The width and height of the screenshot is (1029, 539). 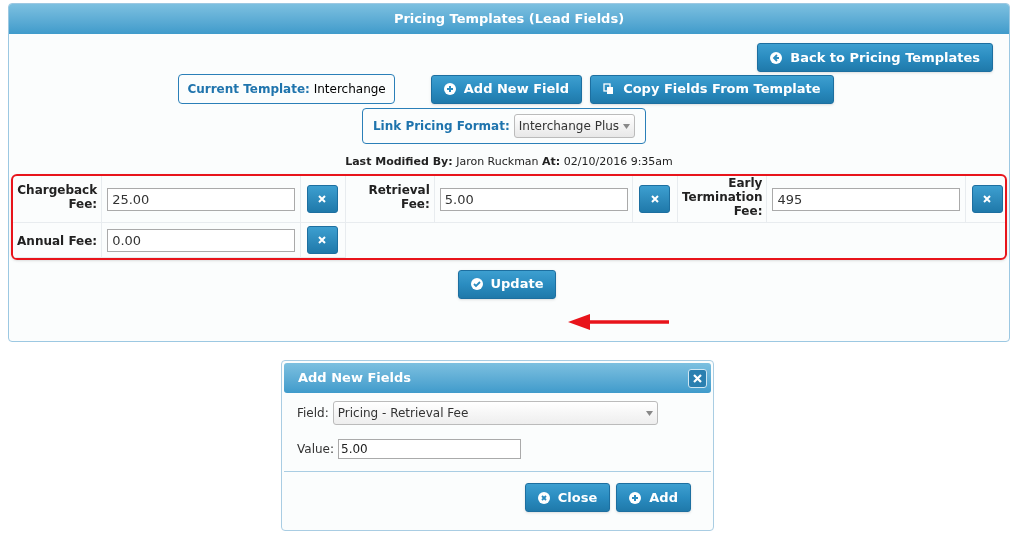 What do you see at coordinates (567, 497) in the screenshot?
I see `close-button: Close` at bounding box center [567, 497].